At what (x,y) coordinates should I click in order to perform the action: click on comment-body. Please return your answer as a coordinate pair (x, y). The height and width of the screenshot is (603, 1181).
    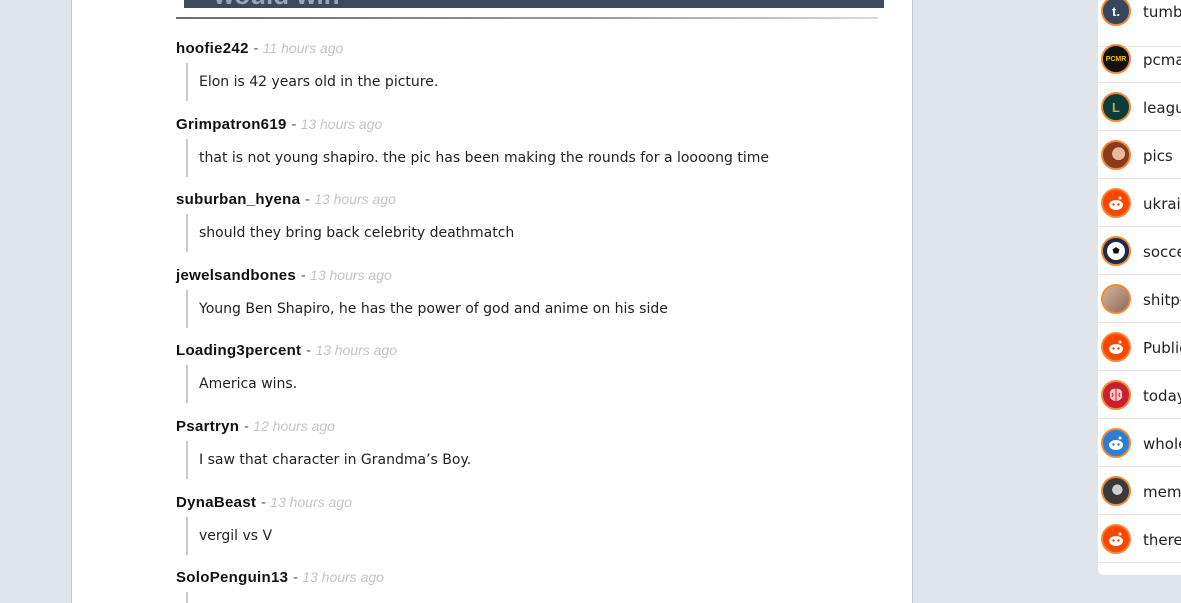
    Looking at the image, I should click on (192, 597).